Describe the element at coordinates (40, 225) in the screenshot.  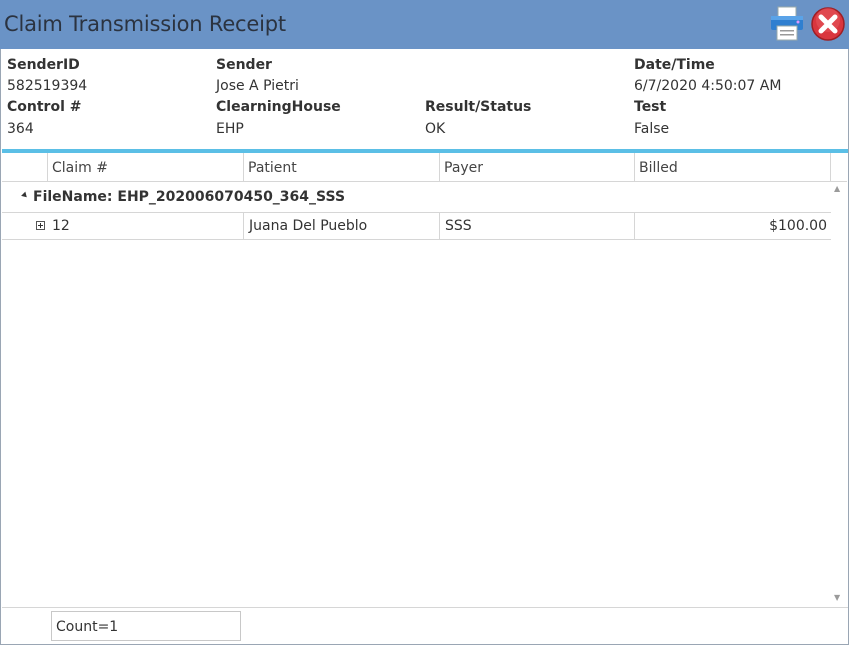
I see `expand-plus-icon` at that location.